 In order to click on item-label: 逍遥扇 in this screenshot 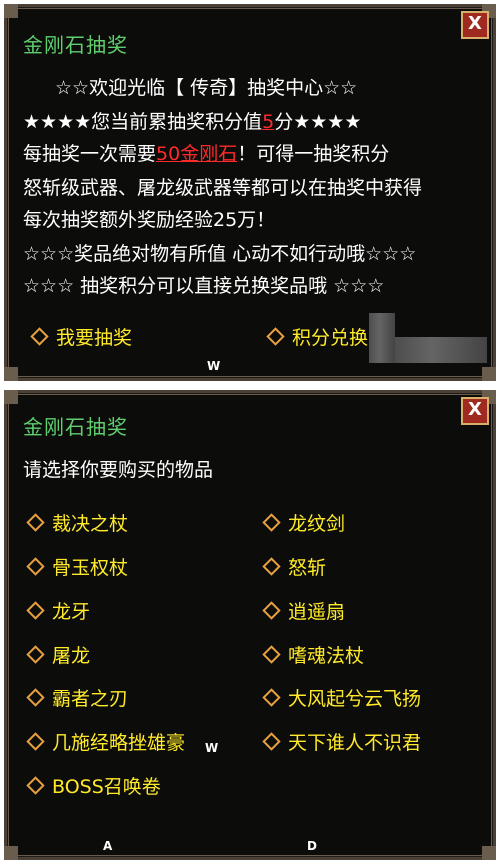, I will do `click(317, 612)`.